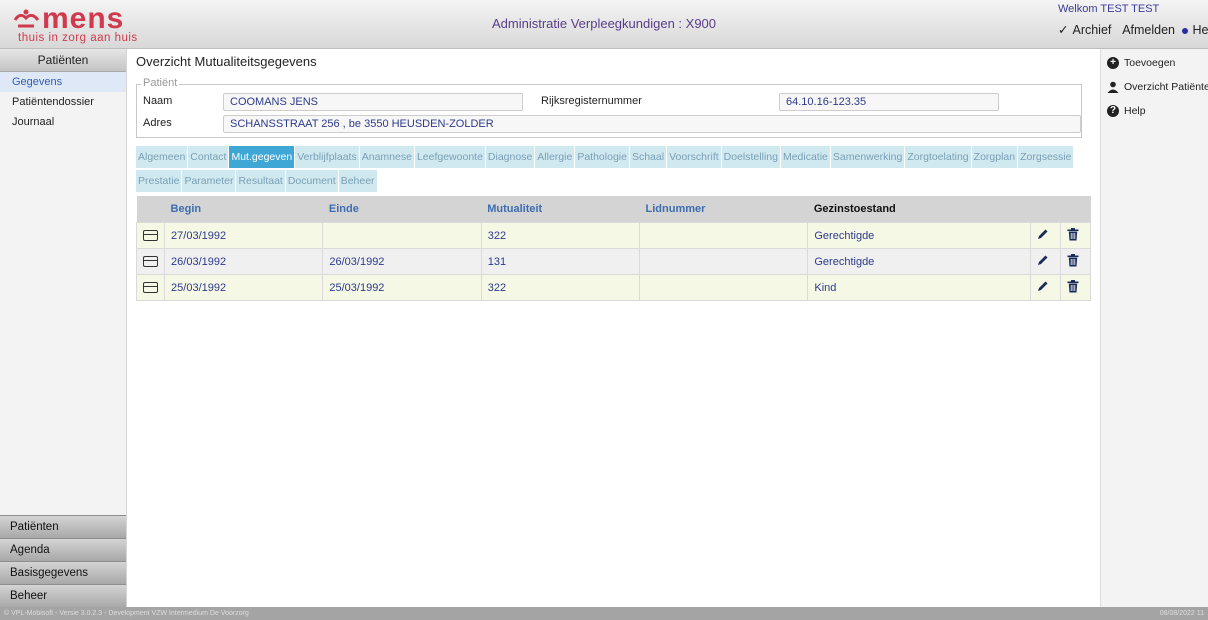 The height and width of the screenshot is (620, 1208). Describe the element at coordinates (560, 209) in the screenshot. I see `header-mutualiteit: Mutualiteit` at that location.